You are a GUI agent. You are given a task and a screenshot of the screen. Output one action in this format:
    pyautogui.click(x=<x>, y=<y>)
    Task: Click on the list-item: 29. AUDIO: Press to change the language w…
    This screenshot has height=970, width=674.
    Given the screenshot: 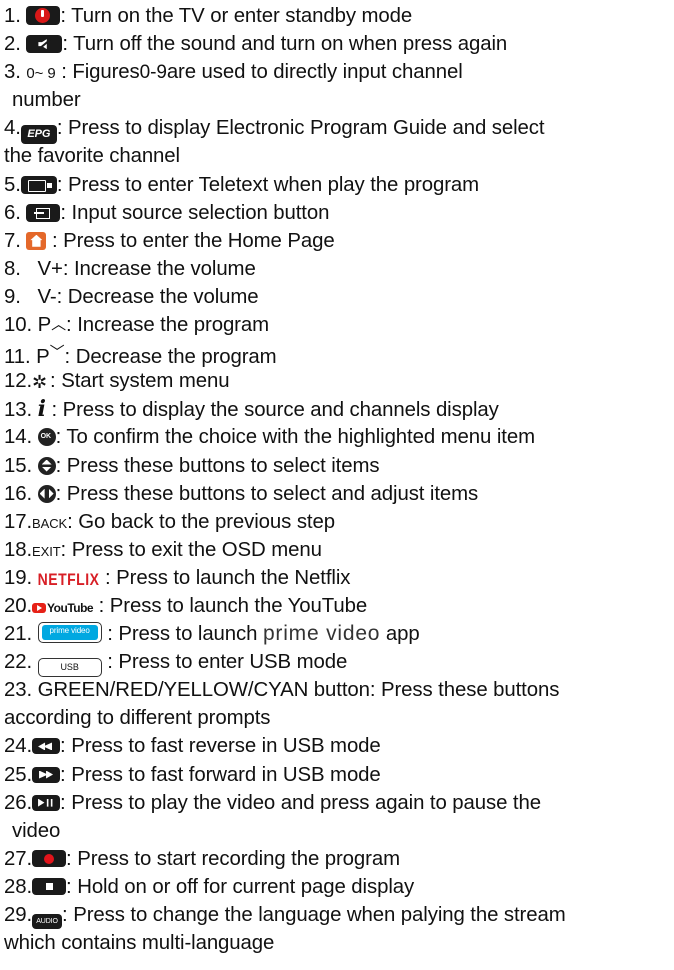 What is the action you would take?
    pyautogui.click(x=338, y=915)
    